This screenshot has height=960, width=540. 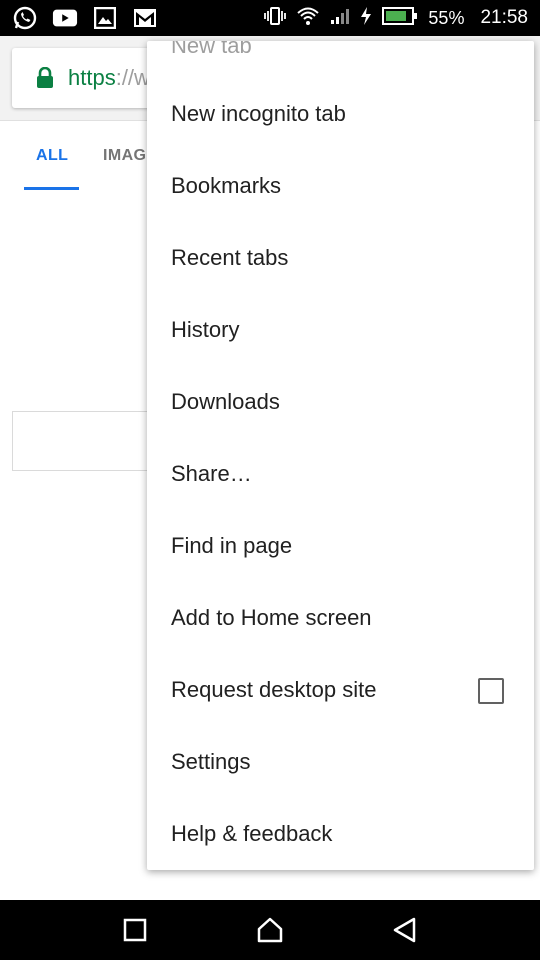 I want to click on vibrate-icon, so click(x=275, y=18).